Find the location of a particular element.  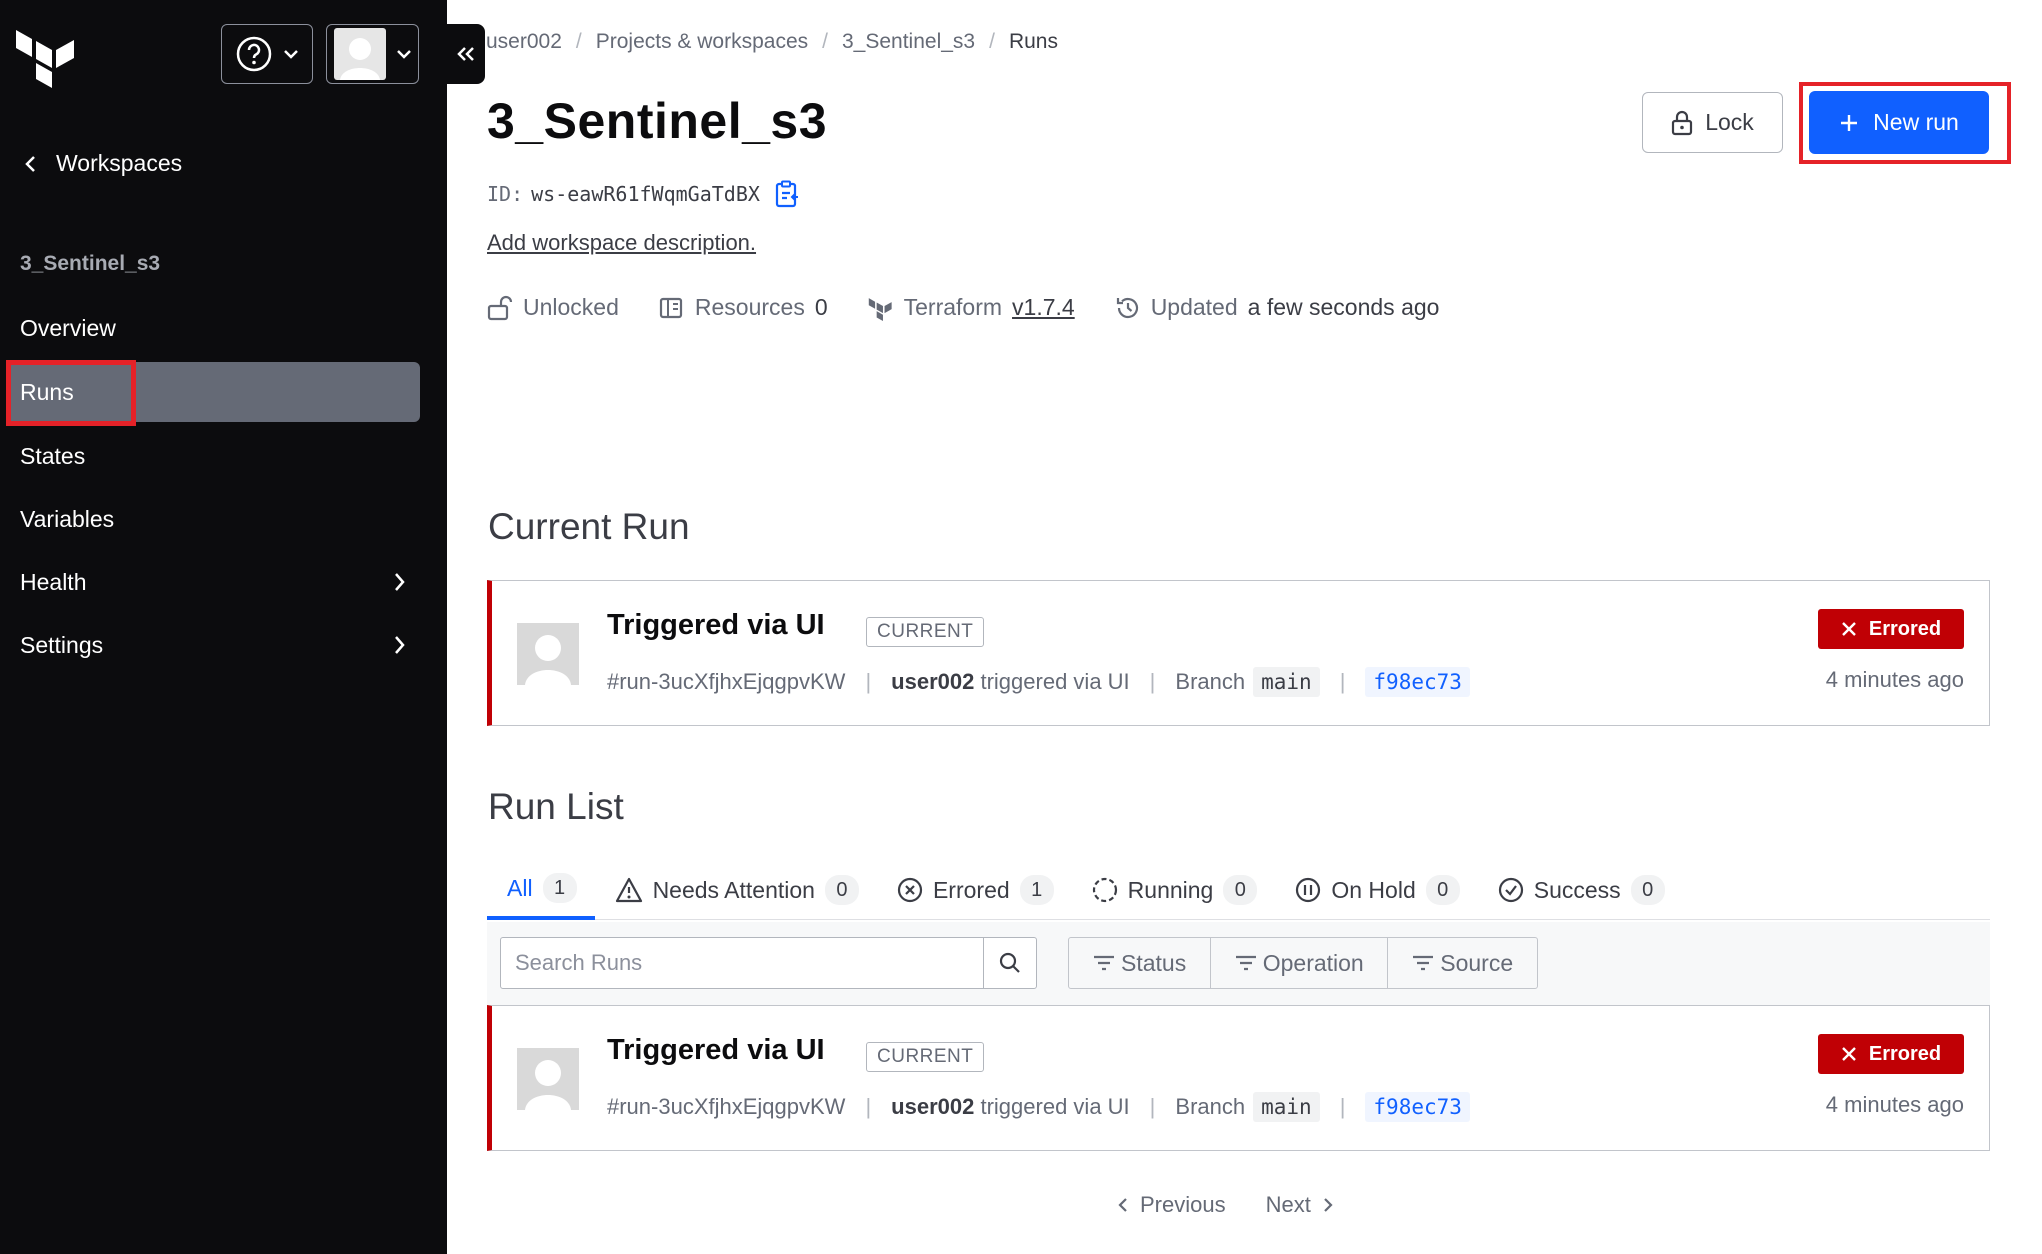

history-icon is located at coordinates (1127, 307).